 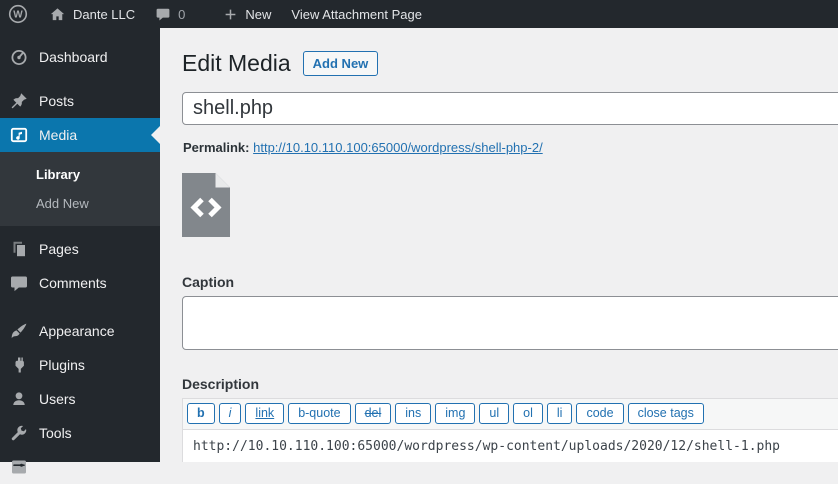 What do you see at coordinates (80, 331) in the screenshot?
I see `sidebar-item-appearance: Appearance` at bounding box center [80, 331].